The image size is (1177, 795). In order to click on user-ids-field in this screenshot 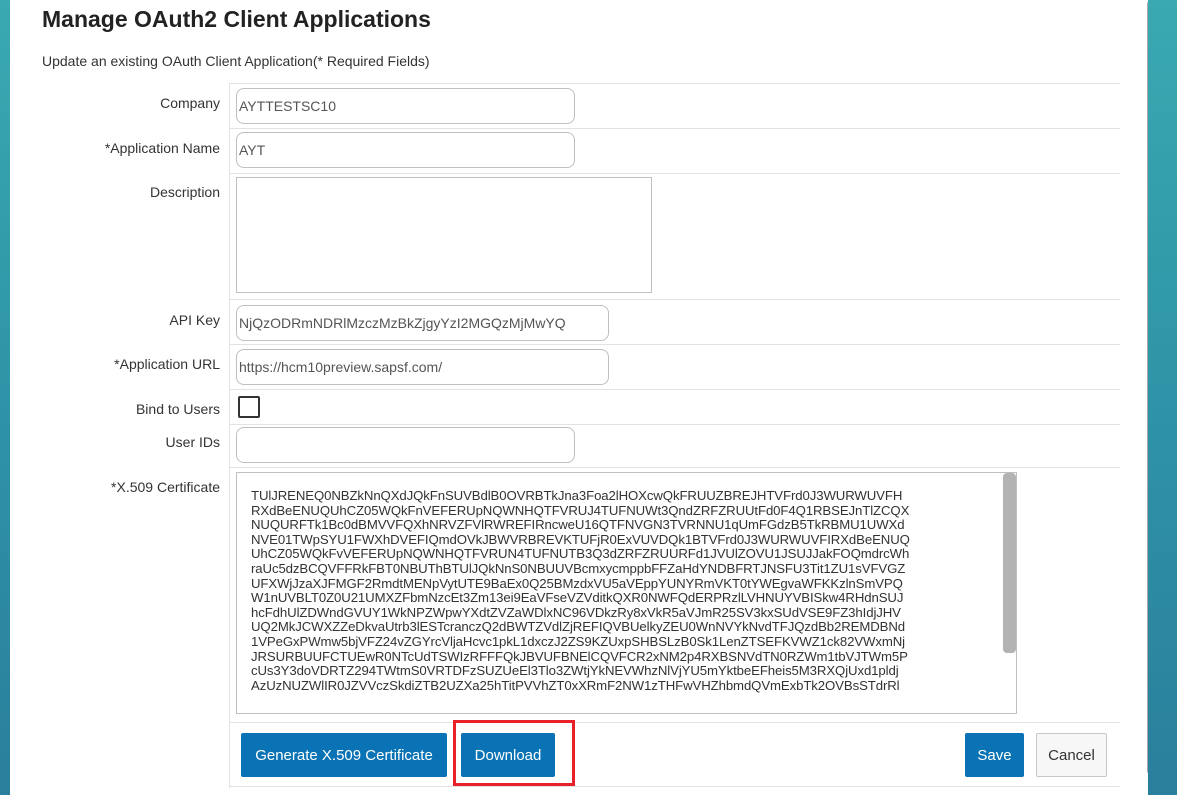, I will do `click(405, 445)`.